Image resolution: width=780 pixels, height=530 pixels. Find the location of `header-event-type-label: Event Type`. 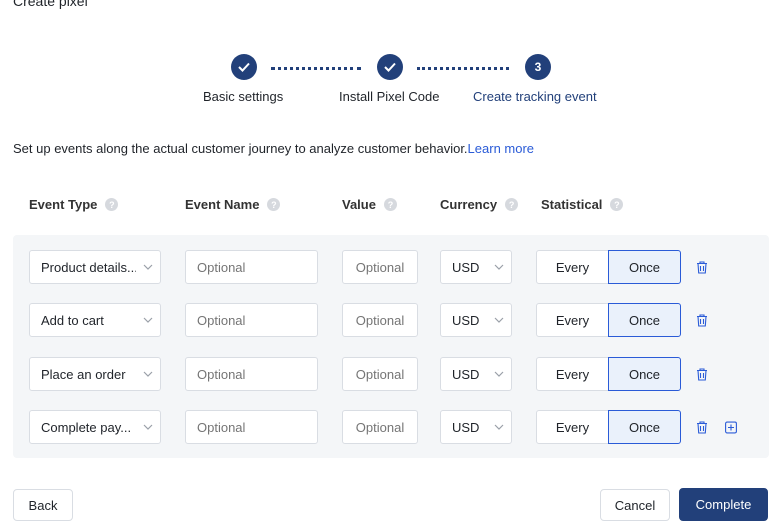

header-event-type-label: Event Type is located at coordinates (63, 204).